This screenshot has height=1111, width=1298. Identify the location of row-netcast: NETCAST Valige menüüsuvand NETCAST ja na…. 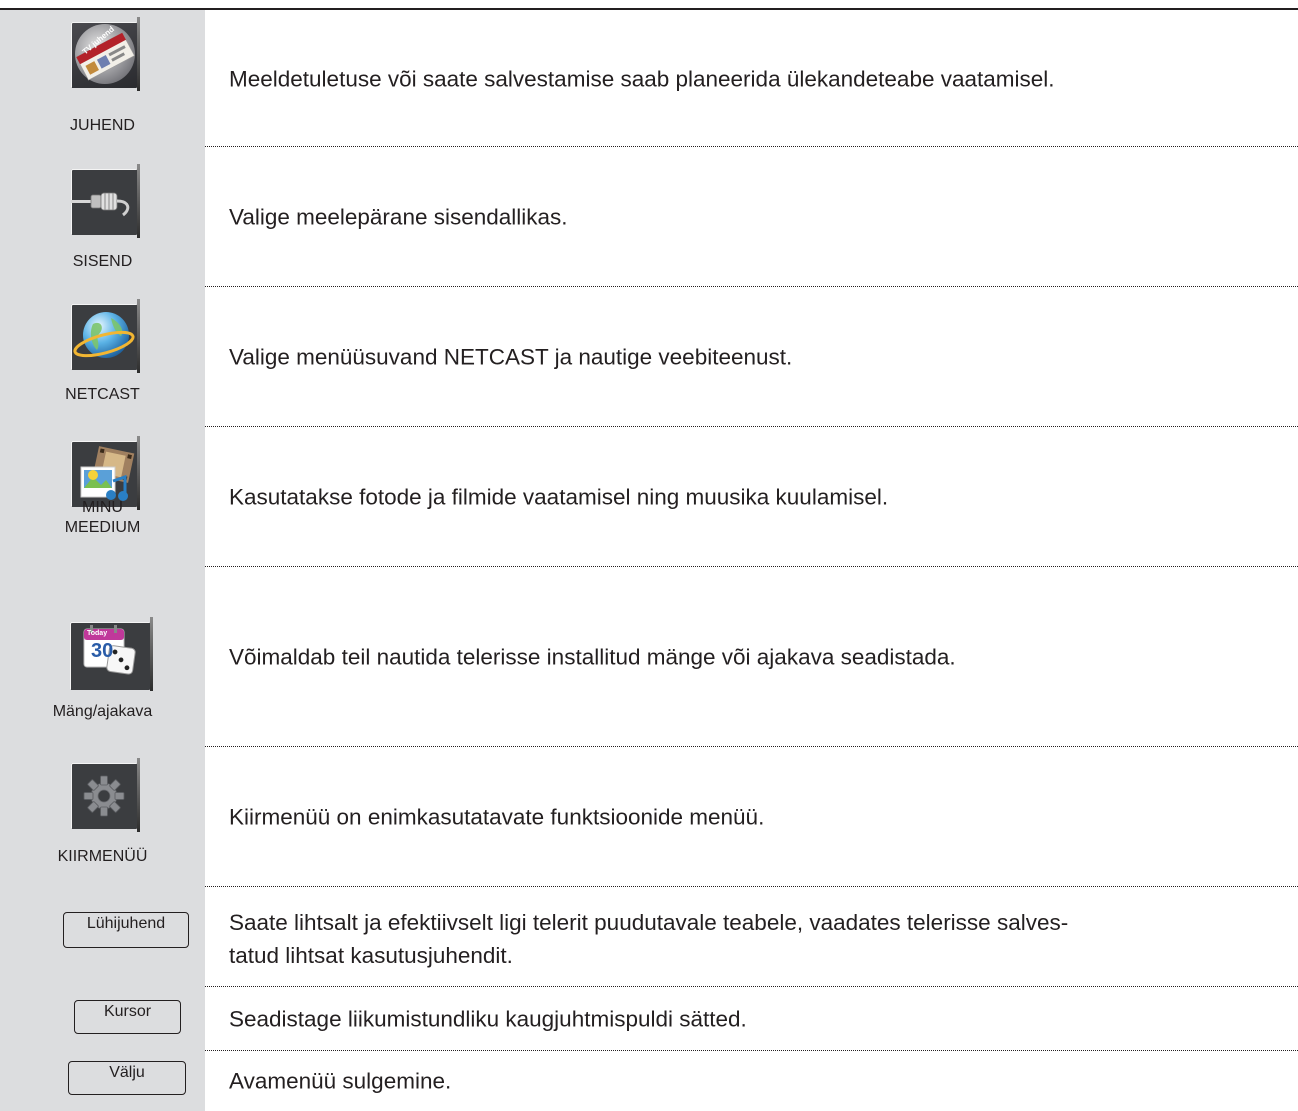
(649, 357).